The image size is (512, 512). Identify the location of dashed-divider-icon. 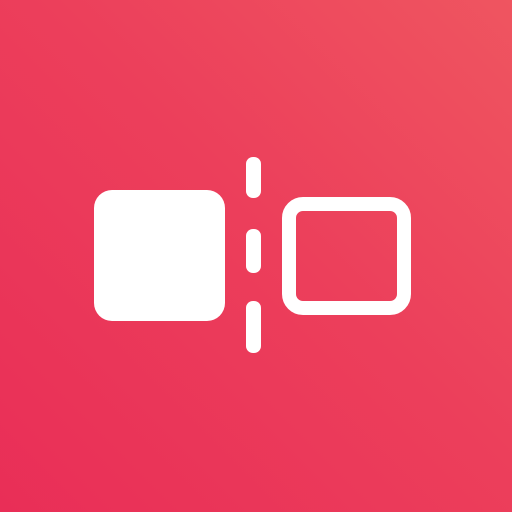
(253, 255).